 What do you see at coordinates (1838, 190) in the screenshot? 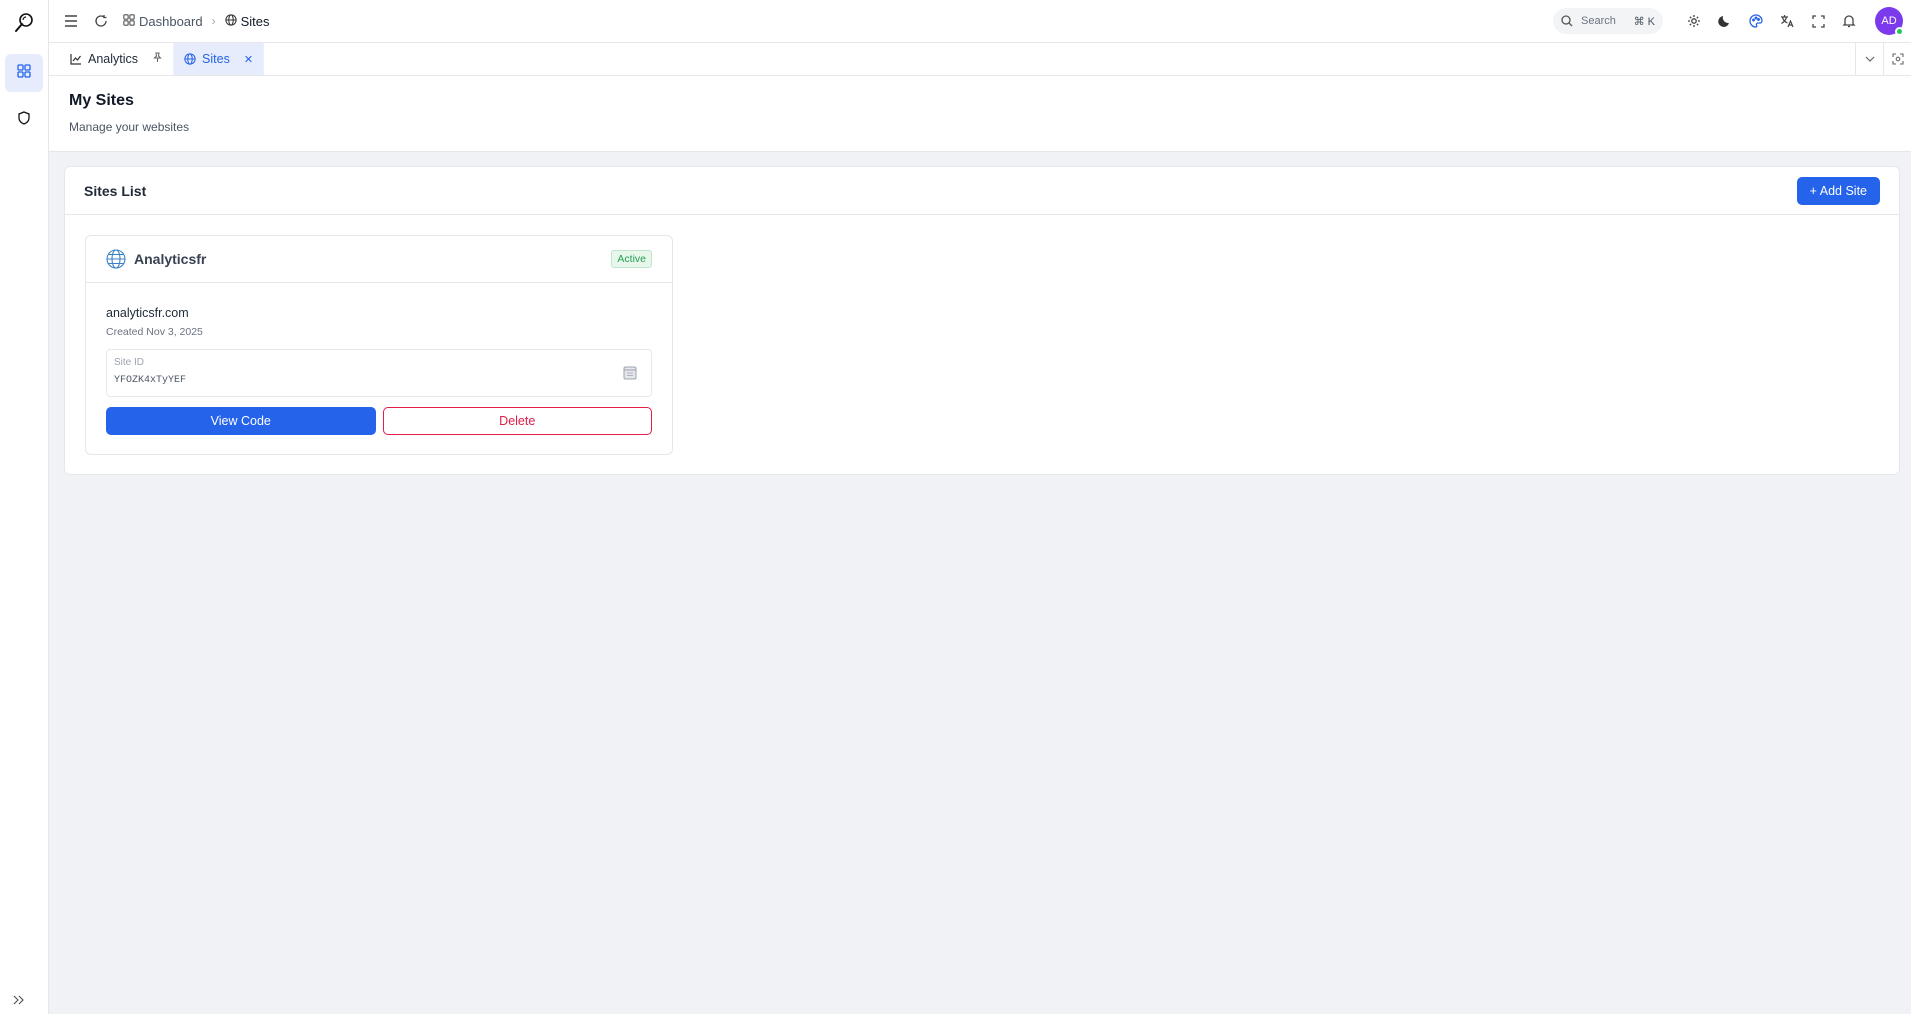
I see `add-site-button: + Add Site` at bounding box center [1838, 190].